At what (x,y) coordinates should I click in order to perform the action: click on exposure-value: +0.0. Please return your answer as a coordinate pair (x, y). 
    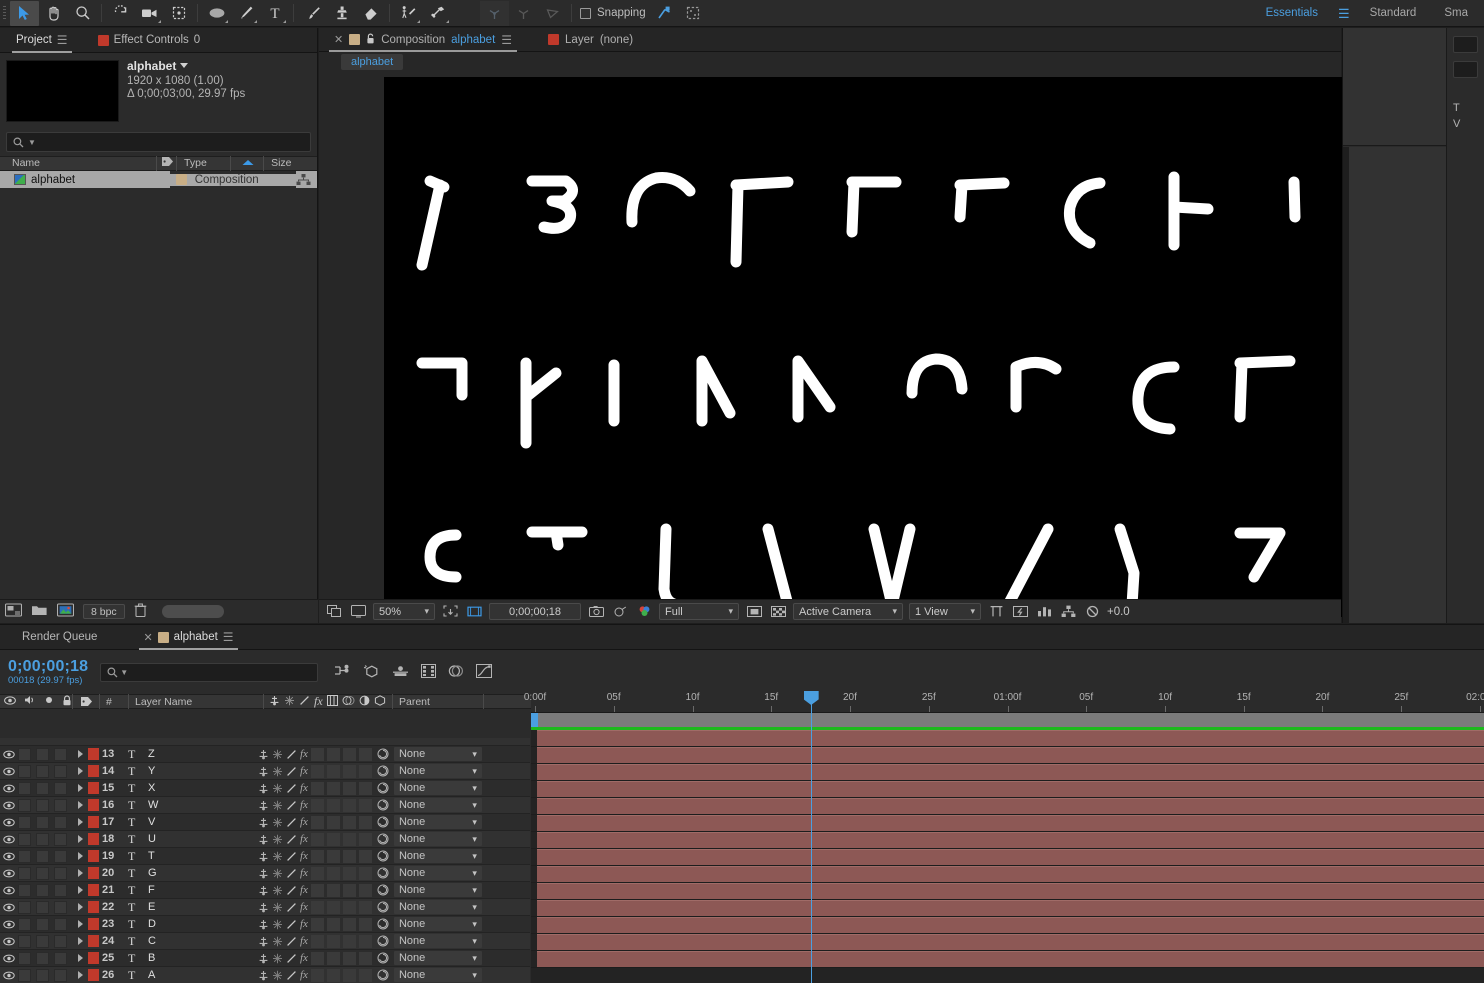
    Looking at the image, I should click on (1118, 612).